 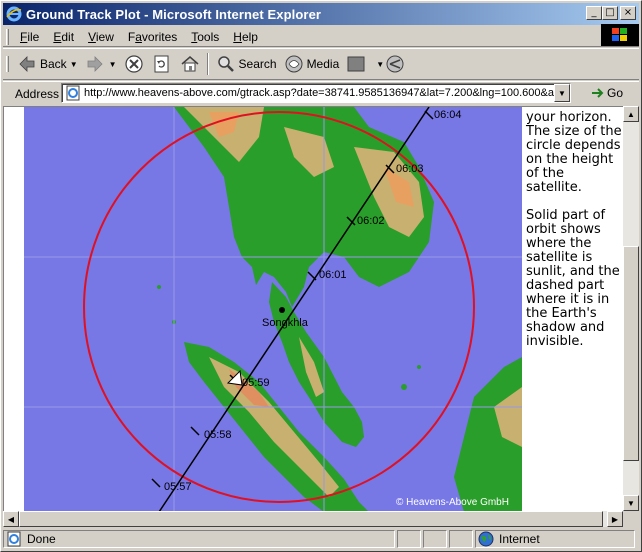 What do you see at coordinates (371, 221) in the screenshot?
I see `time-label-0602: 06:02` at bounding box center [371, 221].